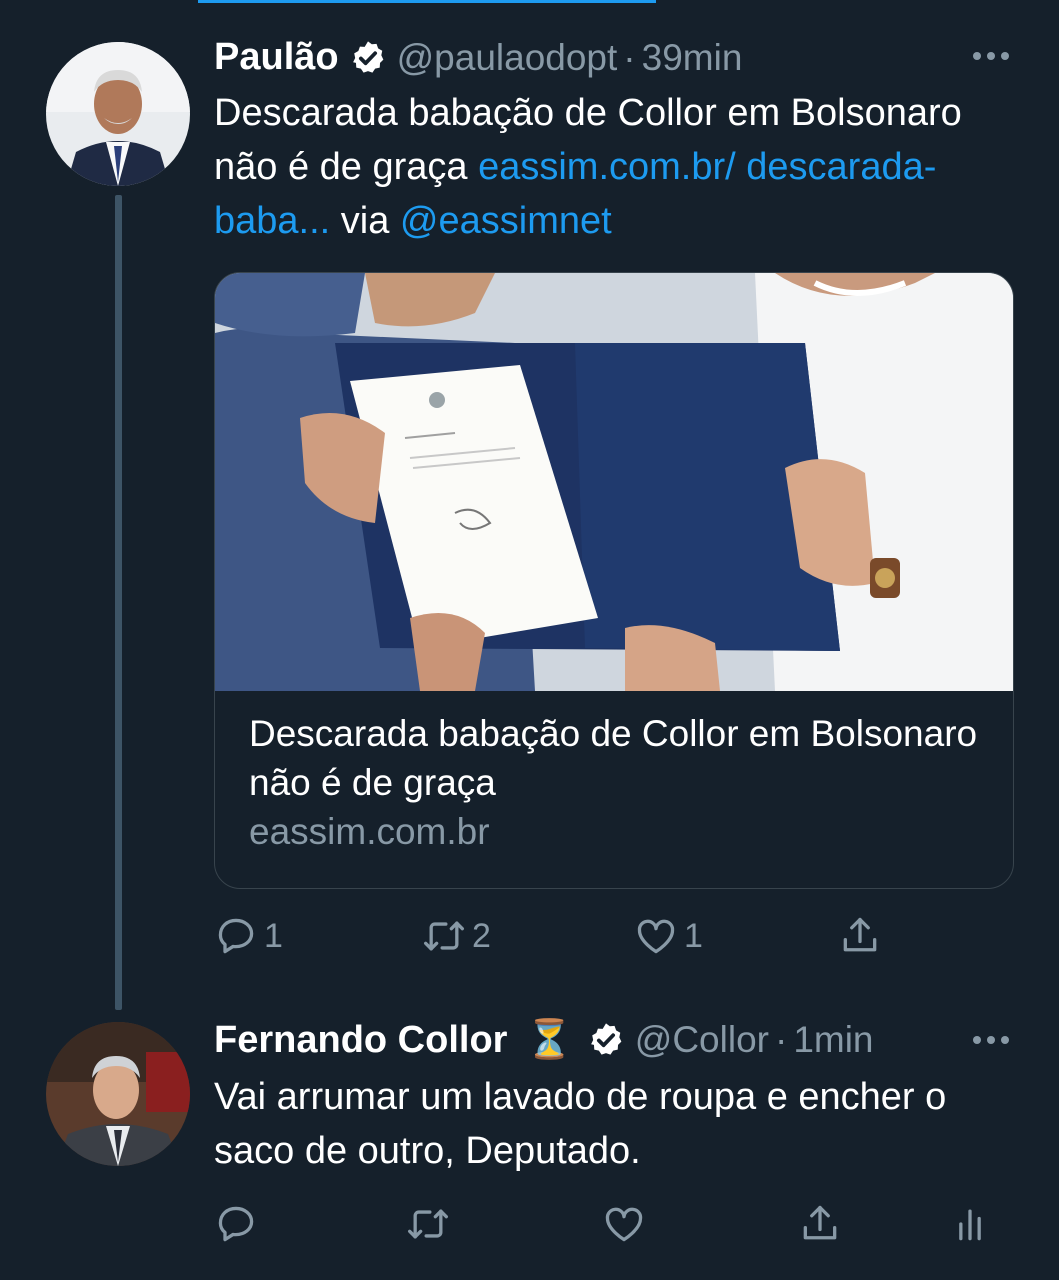  Describe the element at coordinates (692, 58) in the screenshot. I see `tweet-timestamp: 39min` at that location.